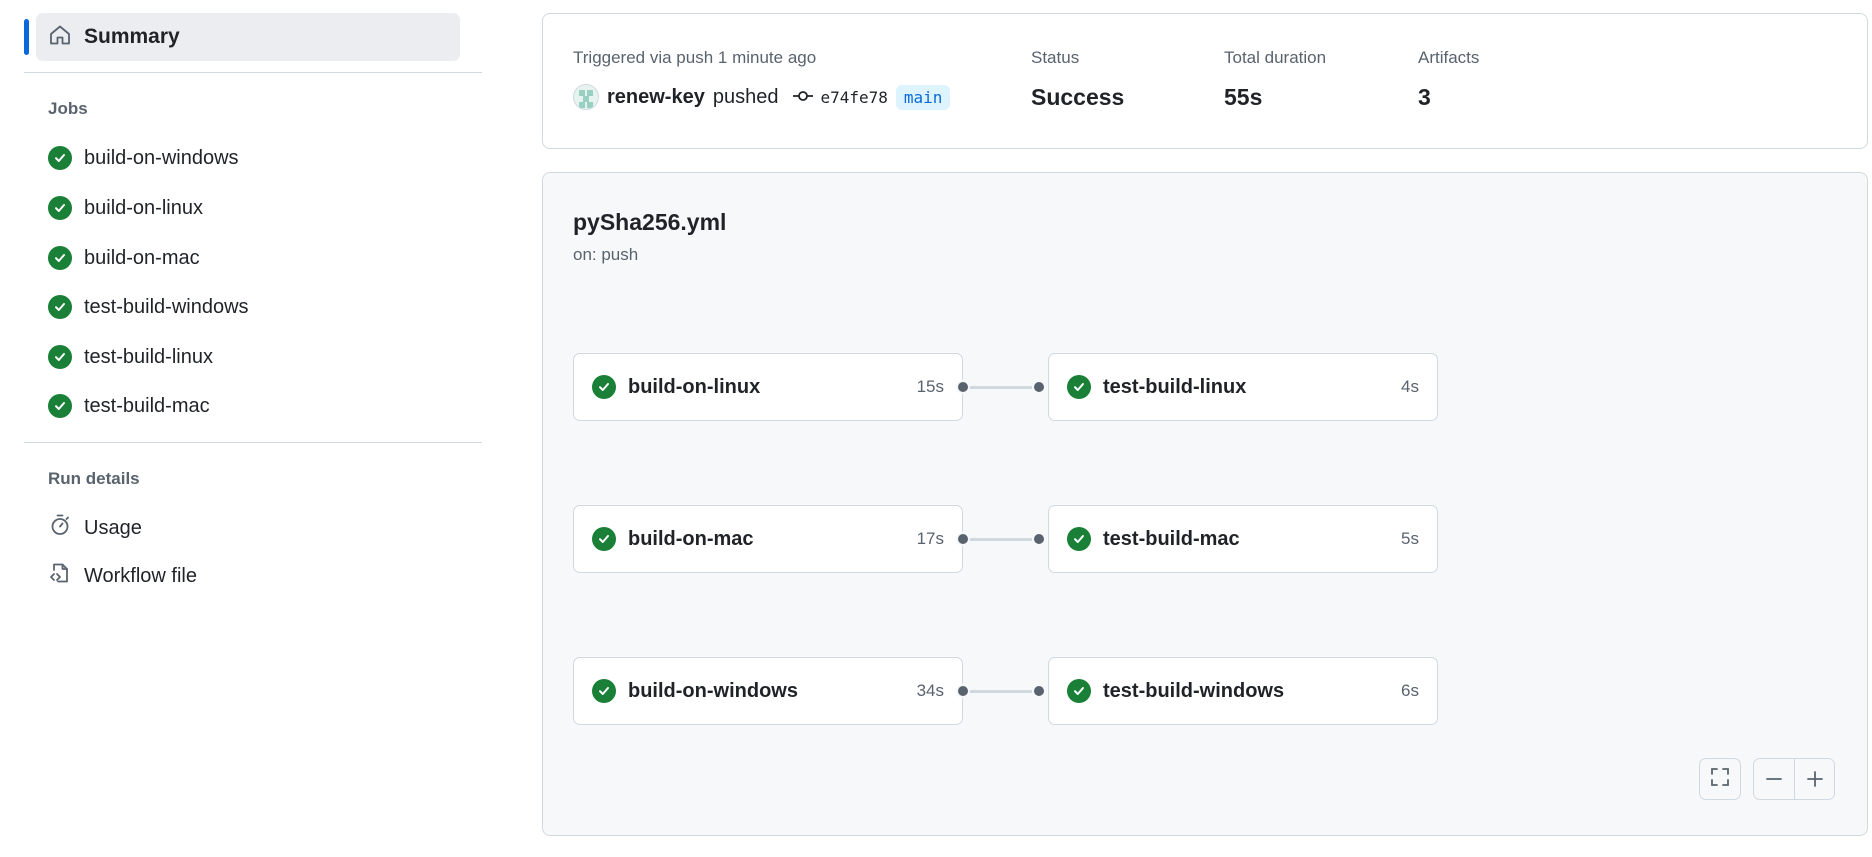 This screenshot has height=857, width=1872. I want to click on push-verb: pushed, so click(745, 96).